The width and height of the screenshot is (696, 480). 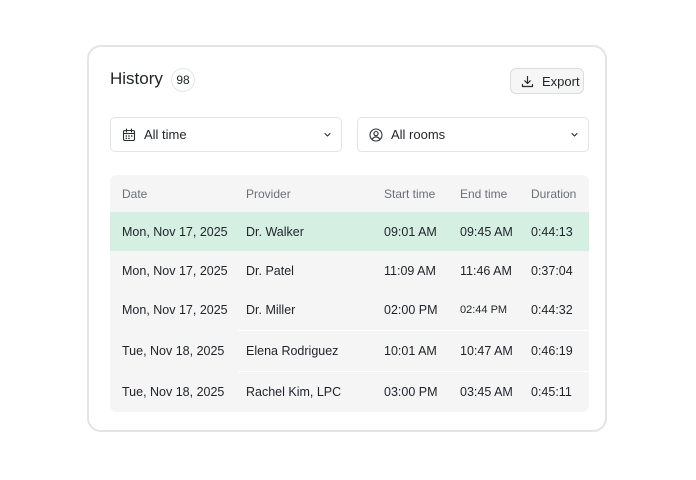 I want to click on column-header-duration: Duration, so click(x=553, y=193).